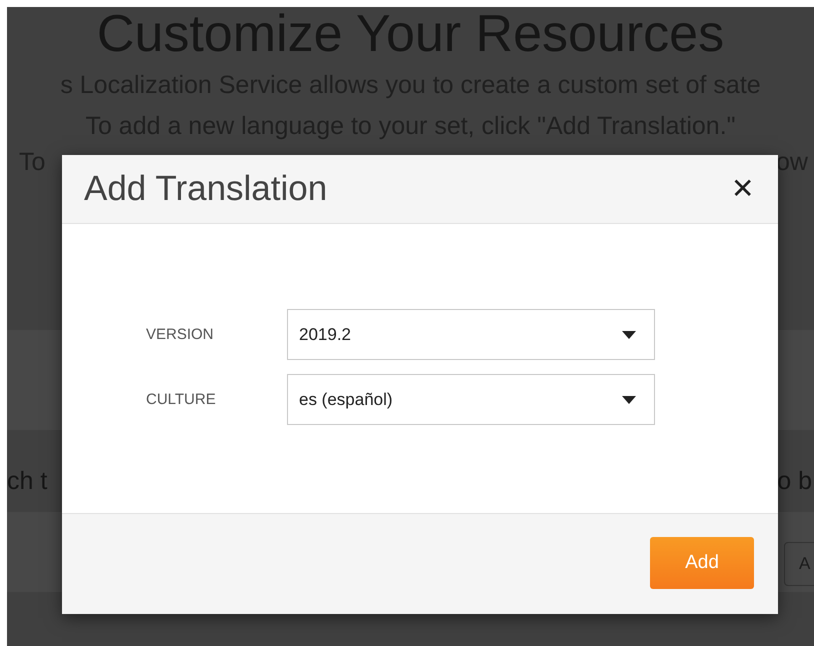  What do you see at coordinates (742, 189) in the screenshot?
I see `close-button: ✕` at bounding box center [742, 189].